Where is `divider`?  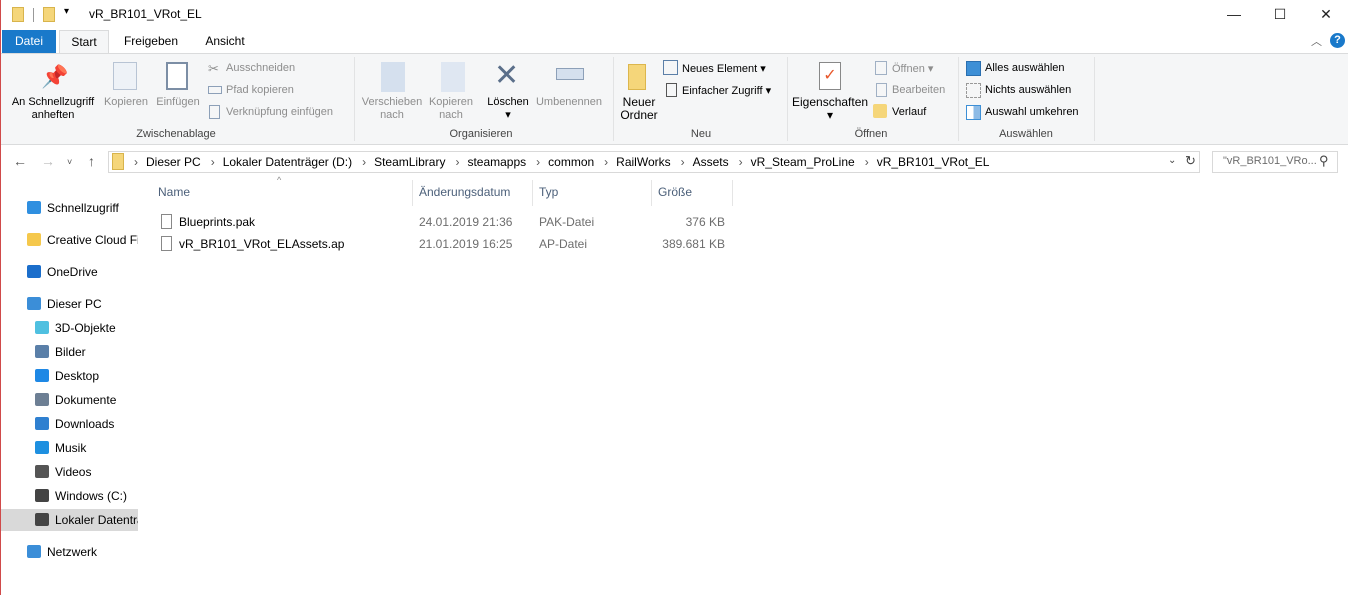 divider is located at coordinates (33, 15).